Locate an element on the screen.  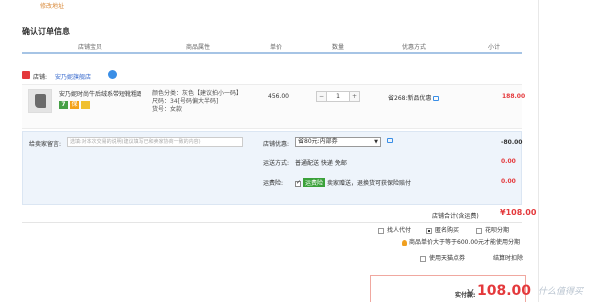
service-badge-icon is located at coordinates (85, 105).